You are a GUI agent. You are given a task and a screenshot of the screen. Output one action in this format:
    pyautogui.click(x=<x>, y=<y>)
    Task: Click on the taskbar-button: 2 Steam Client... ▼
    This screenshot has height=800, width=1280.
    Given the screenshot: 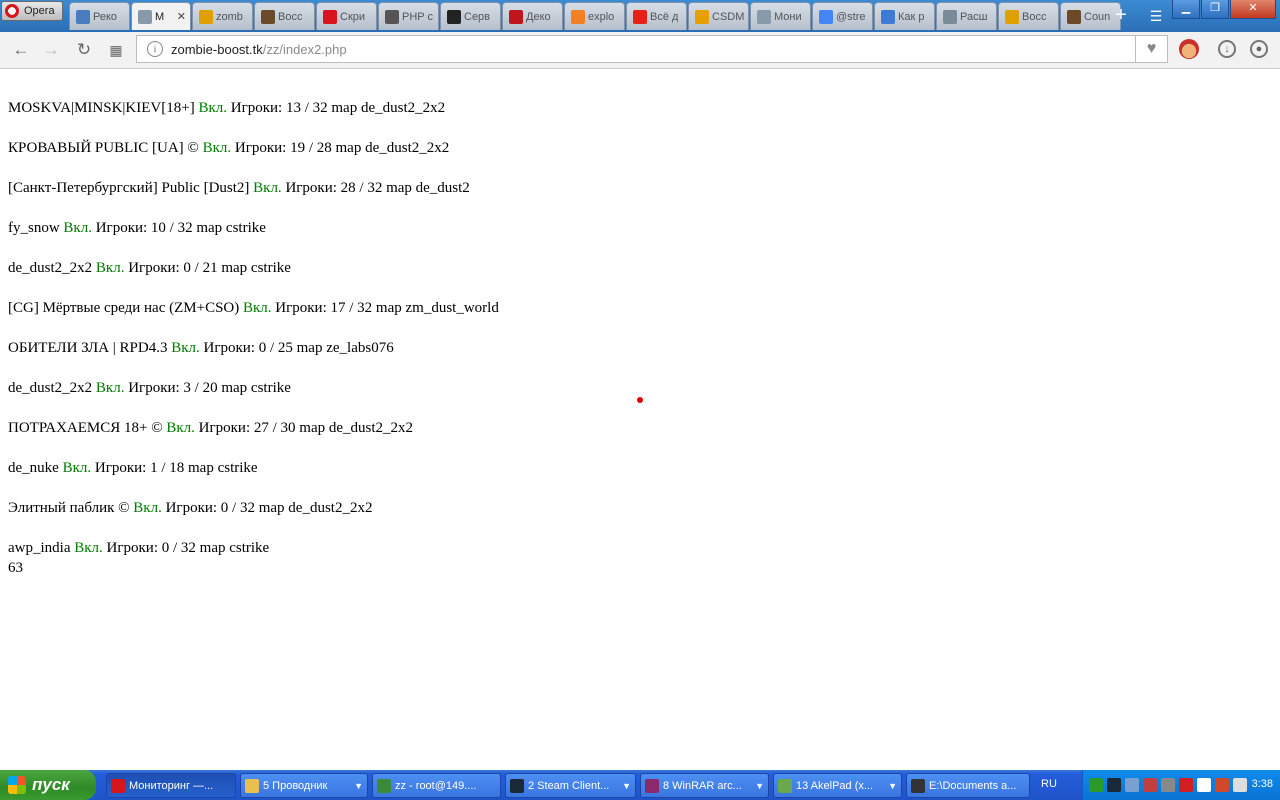 What is the action you would take?
    pyautogui.click(x=570, y=785)
    